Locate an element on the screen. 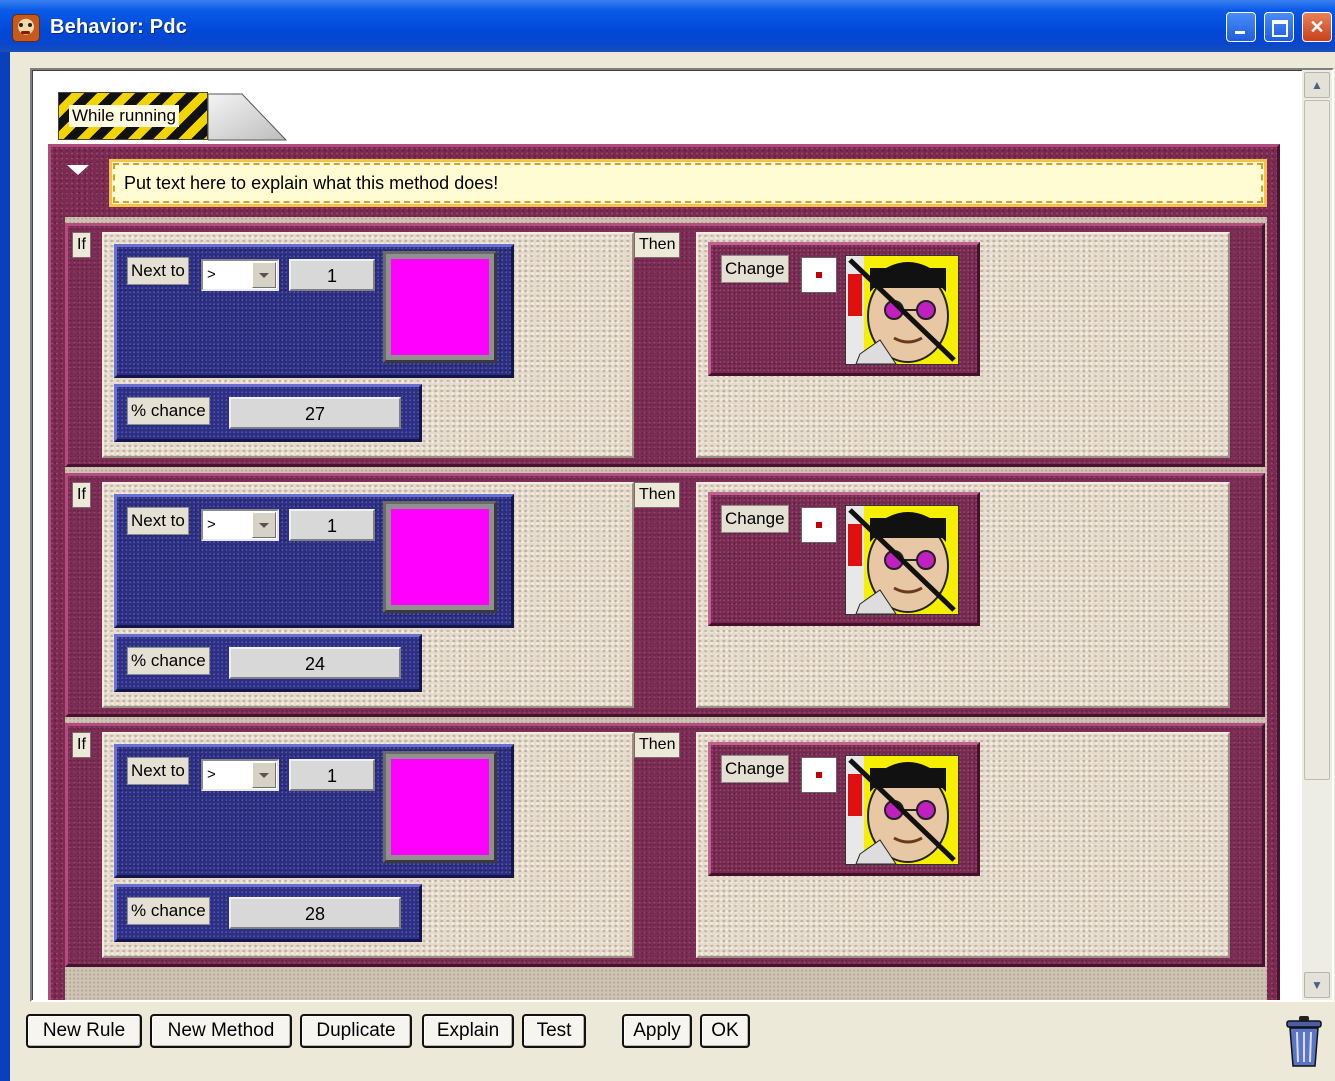 Image resolution: width=1335 pixels, height=1081 pixels. scroll-down-arrow-icon: ▼ is located at coordinates (1317, 985).